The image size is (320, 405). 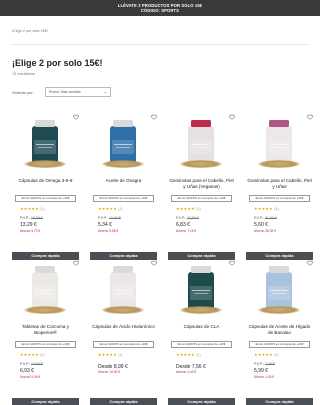 I want to click on product-price: 5,99 €, so click(x=261, y=371).